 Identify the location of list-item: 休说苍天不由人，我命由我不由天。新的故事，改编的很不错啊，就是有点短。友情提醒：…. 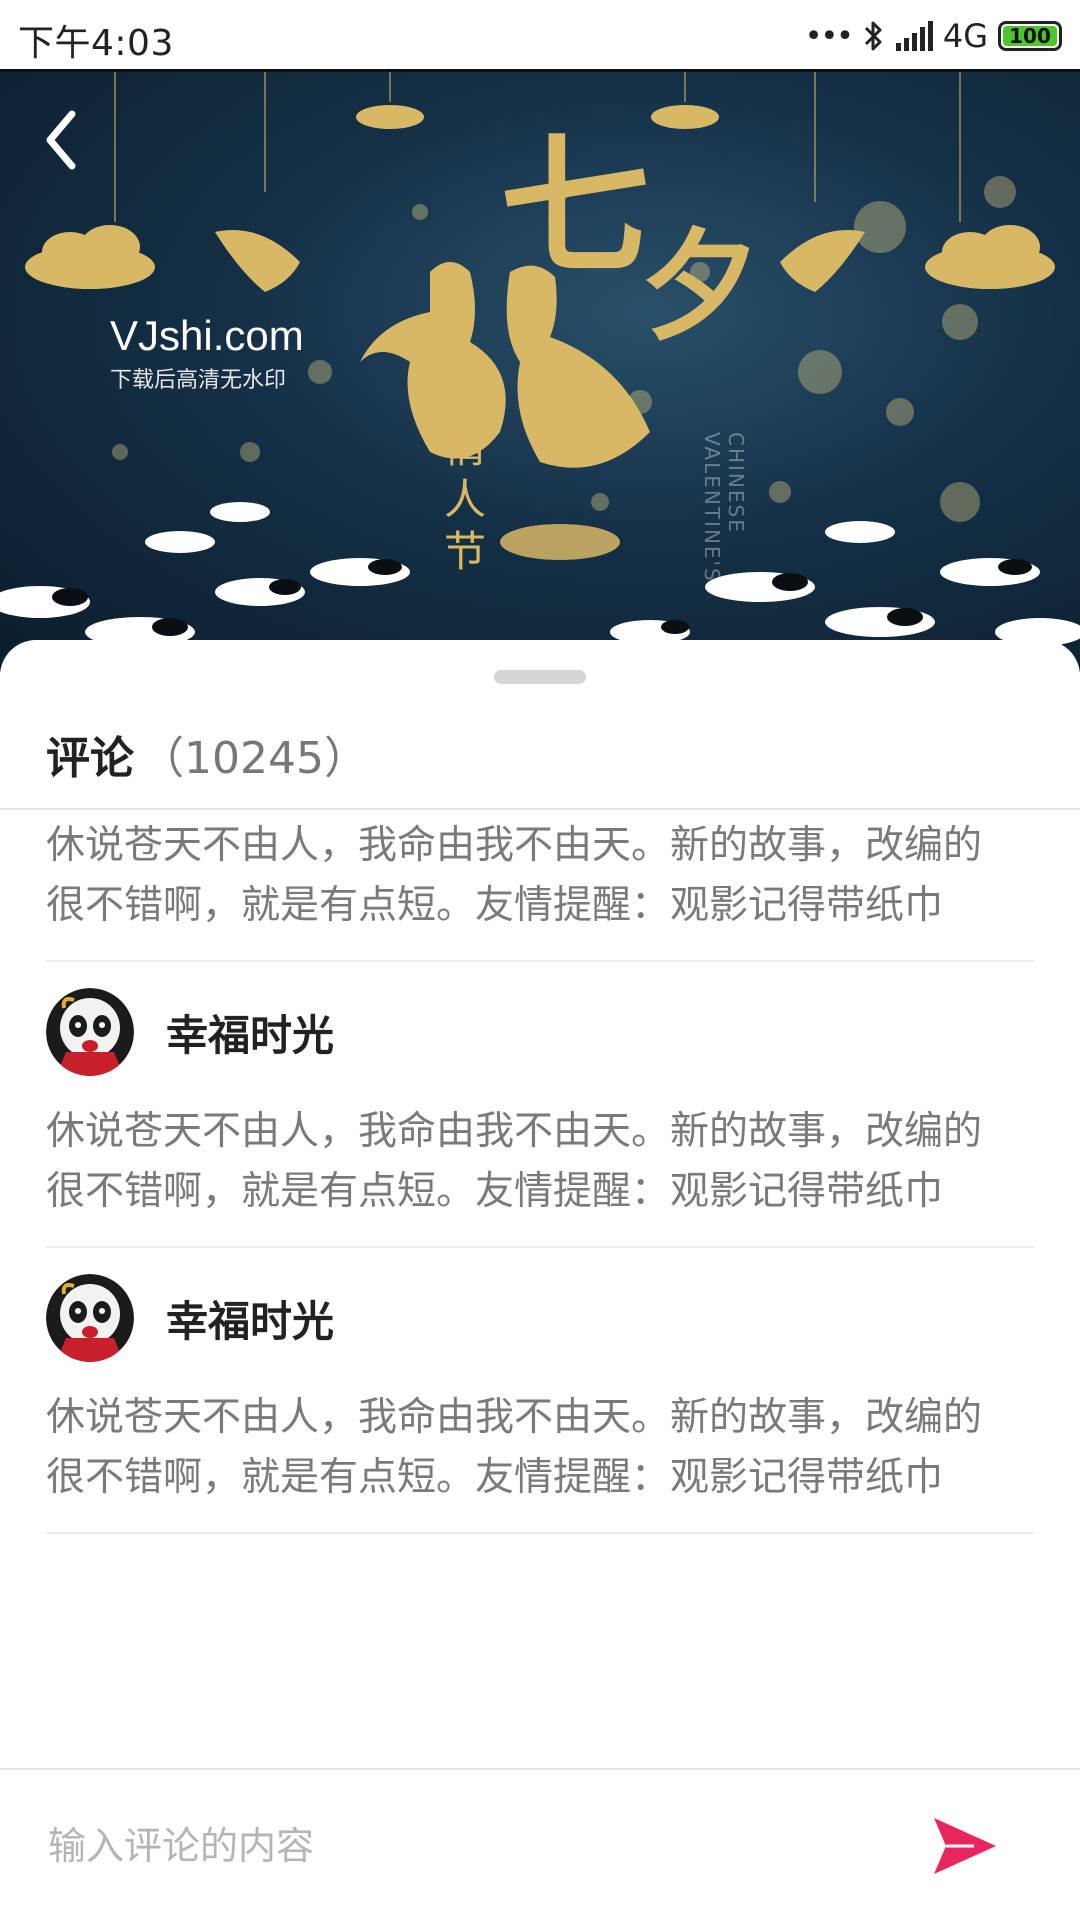
(540, 886).